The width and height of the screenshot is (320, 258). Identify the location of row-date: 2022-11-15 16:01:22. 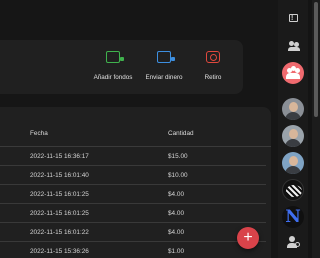
(59, 232).